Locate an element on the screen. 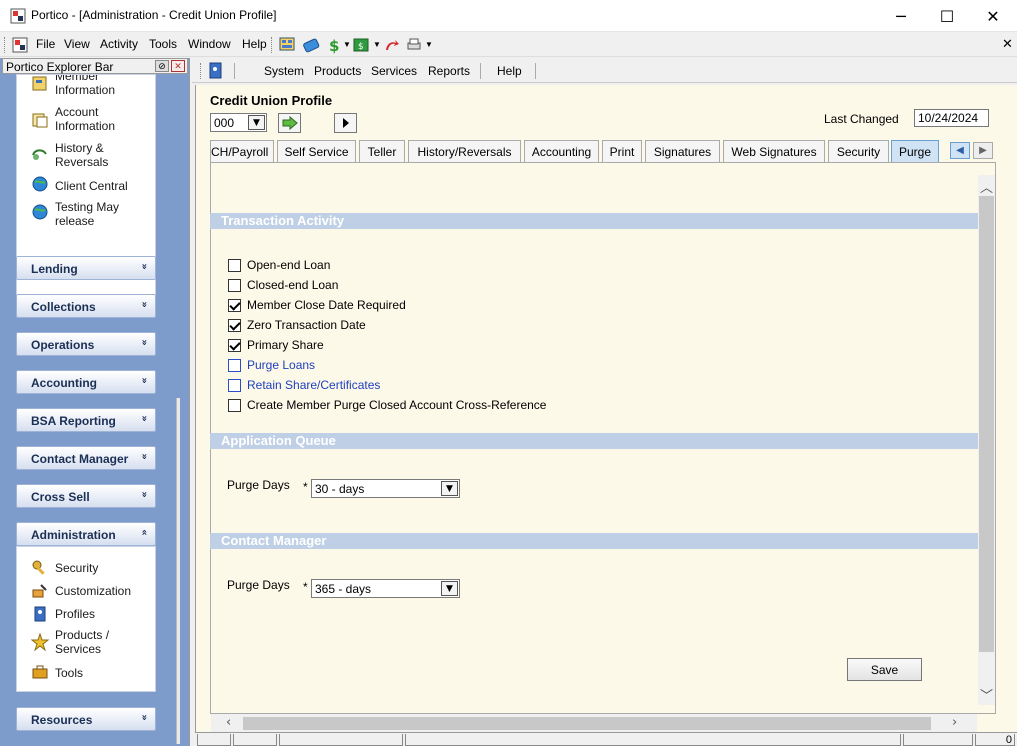 This screenshot has width=1017, height=746. explorer-scrollbar is located at coordinates (178, 571).